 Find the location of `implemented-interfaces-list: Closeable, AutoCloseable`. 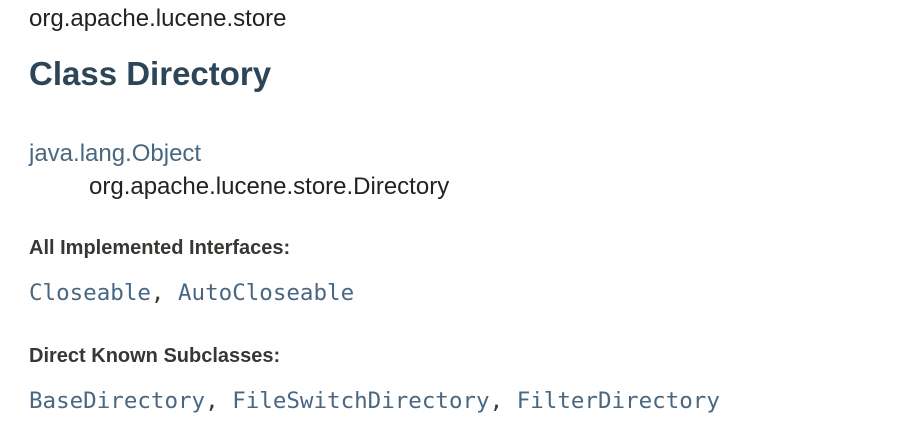

implemented-interfaces-list: Closeable, AutoCloseable is located at coordinates (191, 293).